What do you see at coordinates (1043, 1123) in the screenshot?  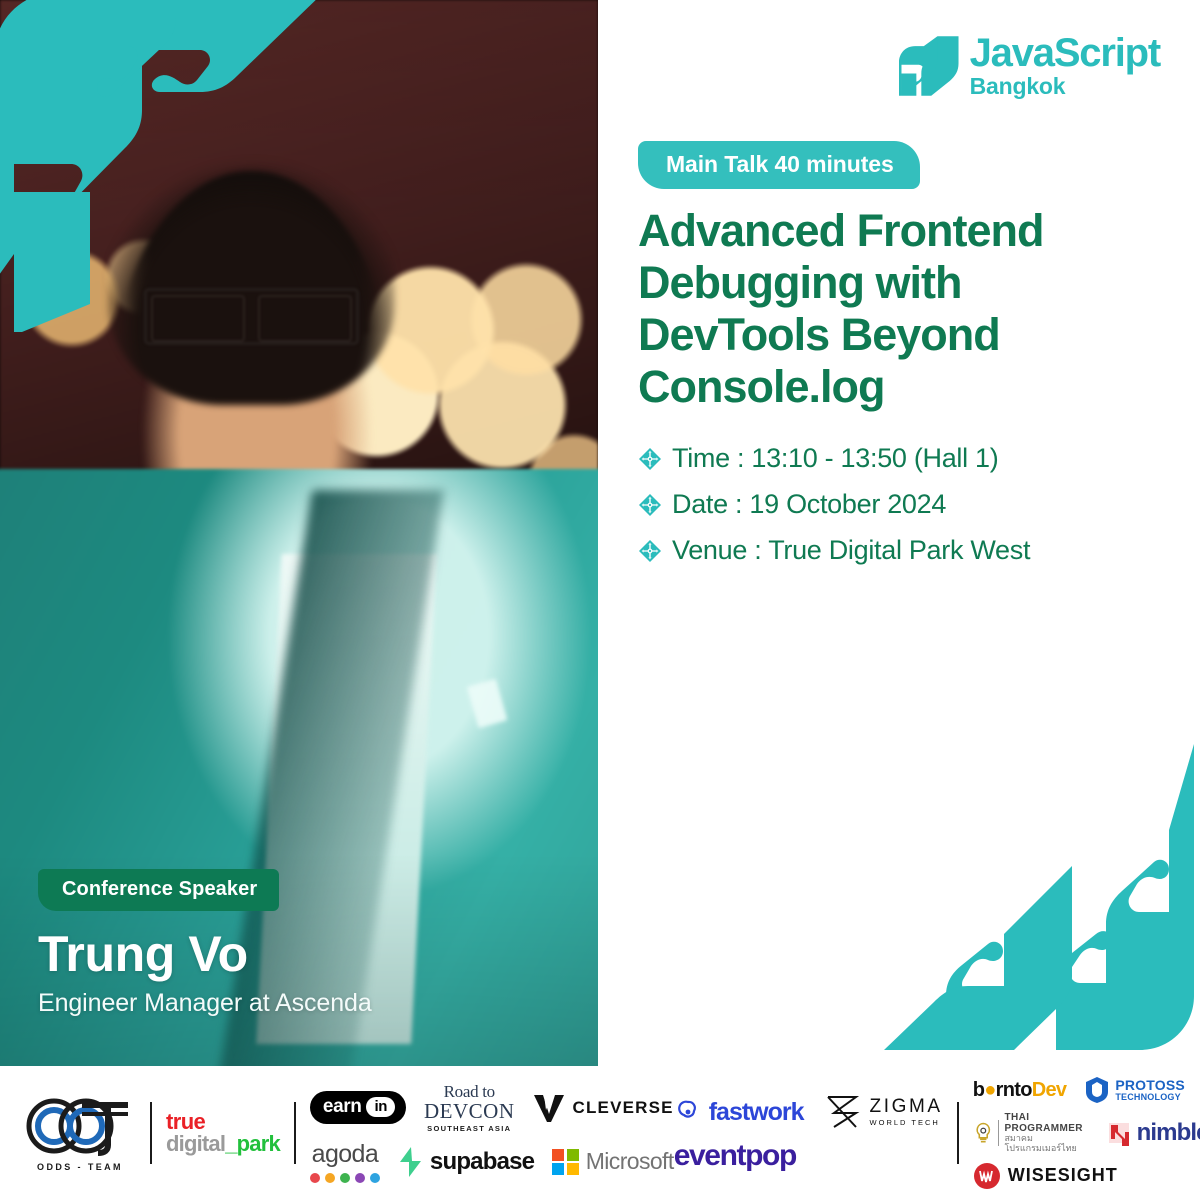 I see `thaiprog-line-1: THAI PROGRAMMER` at bounding box center [1043, 1123].